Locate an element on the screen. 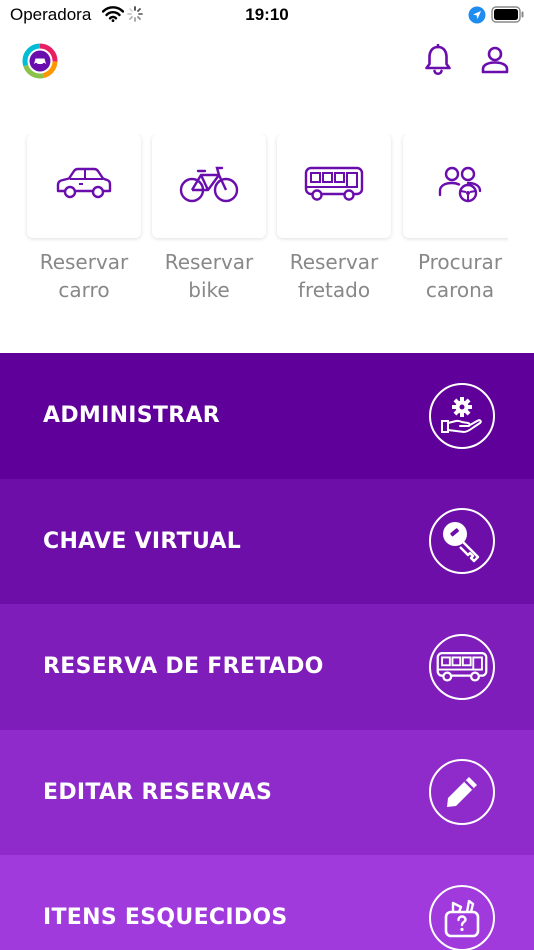  pencil-icon is located at coordinates (462, 792).